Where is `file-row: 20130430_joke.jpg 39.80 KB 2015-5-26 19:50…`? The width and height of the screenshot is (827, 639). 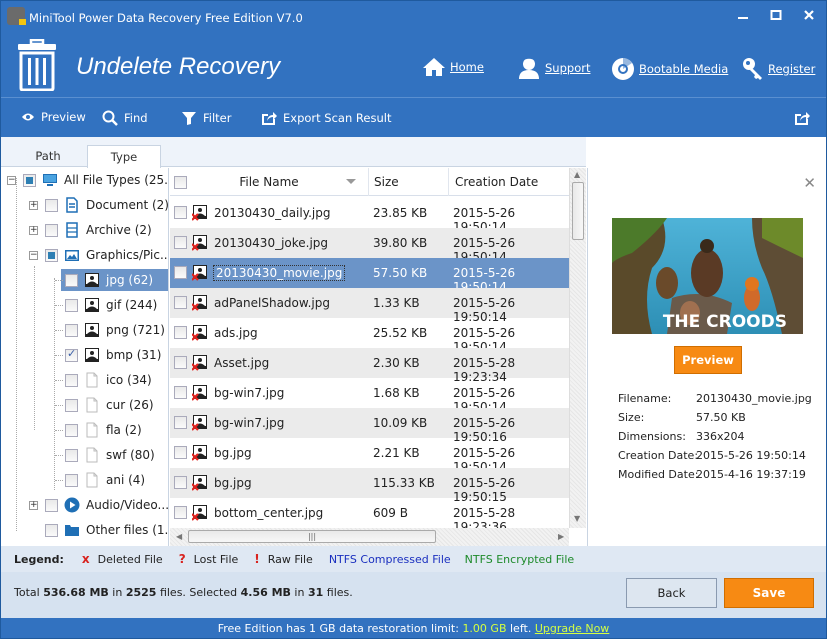
file-row: 20130430_joke.jpg 39.80 KB 2015-5-26 19:50… is located at coordinates (369, 246).